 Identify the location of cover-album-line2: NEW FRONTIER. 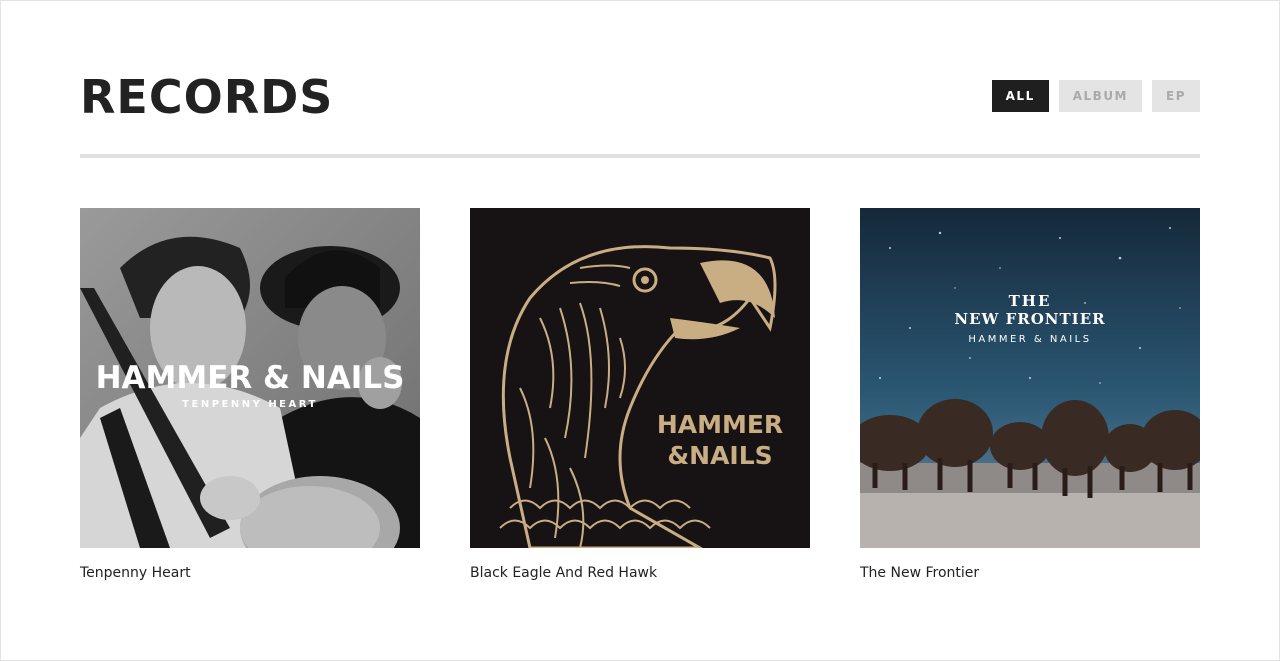
(1029, 319).